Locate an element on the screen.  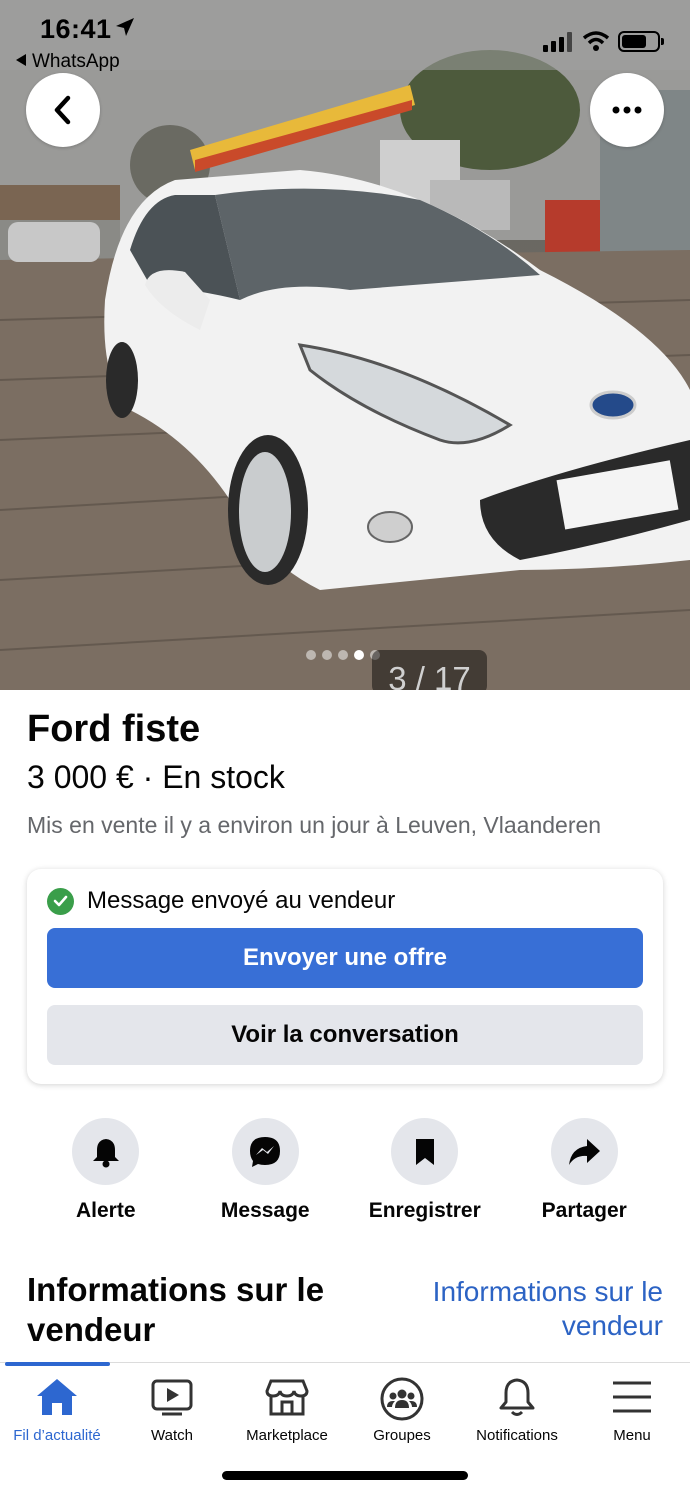
message-sent-status: Message envoyé au vendeur is located at coordinates (221, 901).